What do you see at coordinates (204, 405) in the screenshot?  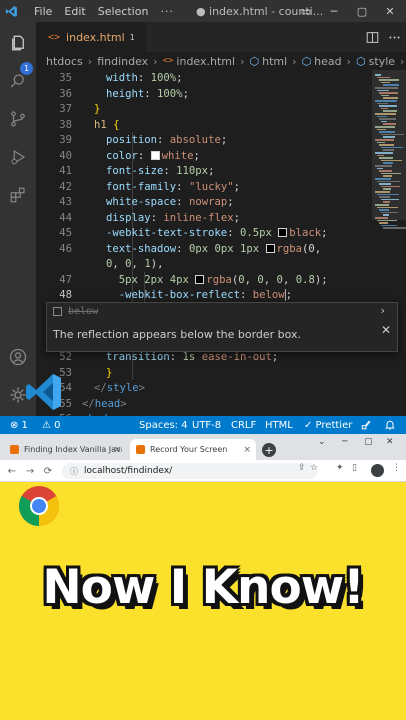 I see `code-line: 55 </head>` at bounding box center [204, 405].